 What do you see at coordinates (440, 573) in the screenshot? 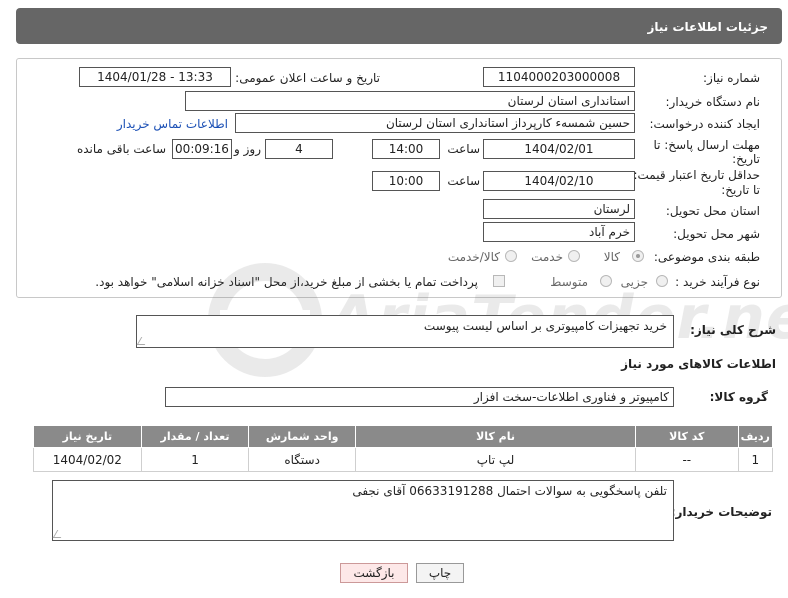
I see `print-button: چاپ` at bounding box center [440, 573].